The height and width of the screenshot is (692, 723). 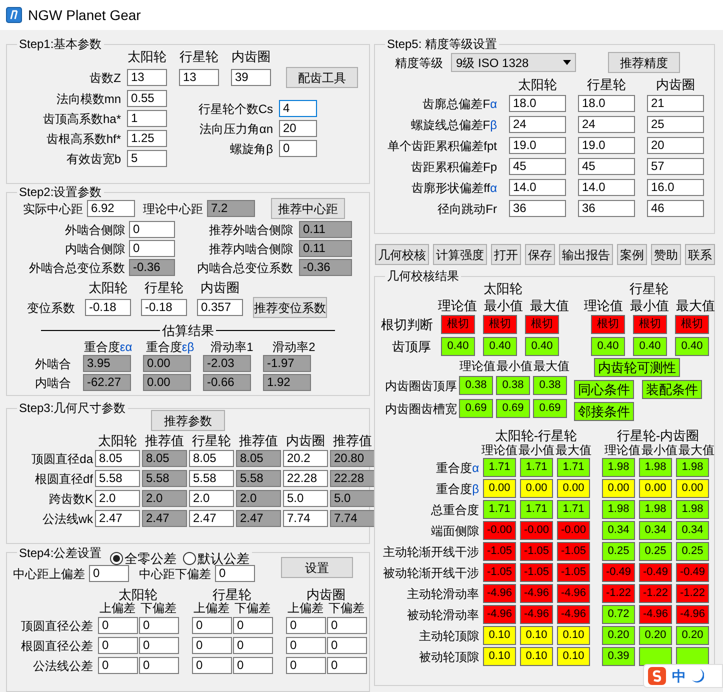 What do you see at coordinates (506, 254) in the screenshot?
I see `toolbar-button: 打开` at bounding box center [506, 254].